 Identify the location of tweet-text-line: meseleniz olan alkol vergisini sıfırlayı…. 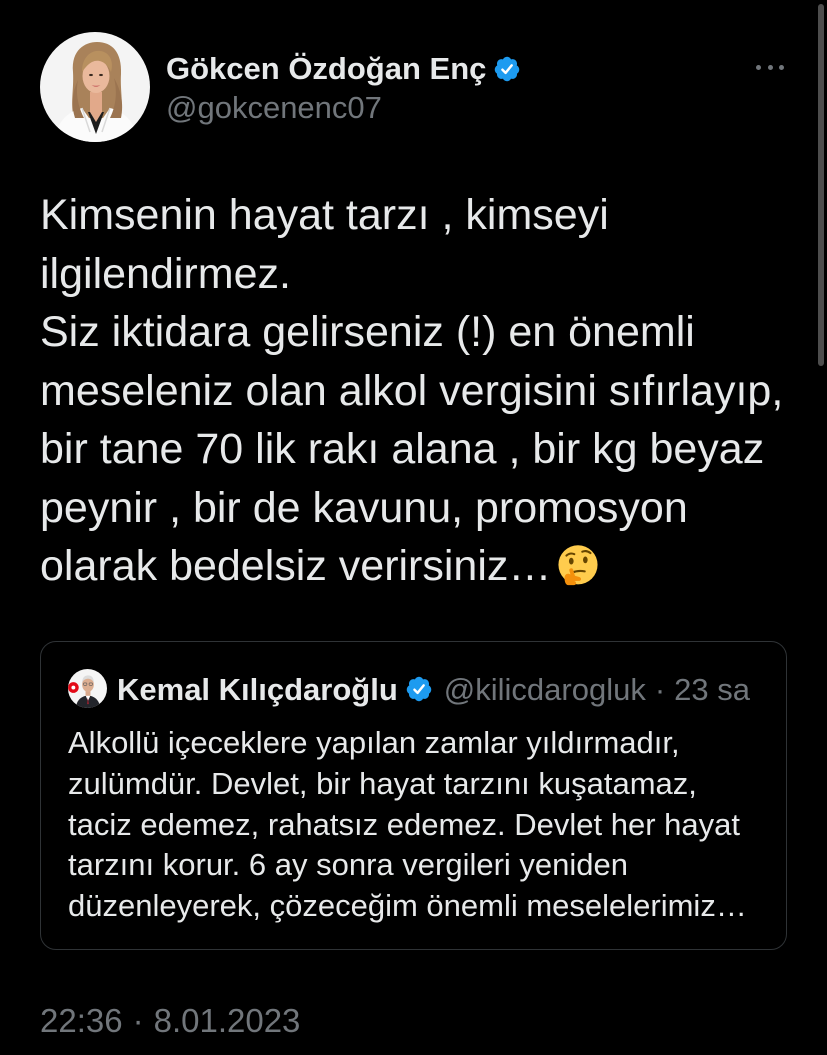
(412, 390).